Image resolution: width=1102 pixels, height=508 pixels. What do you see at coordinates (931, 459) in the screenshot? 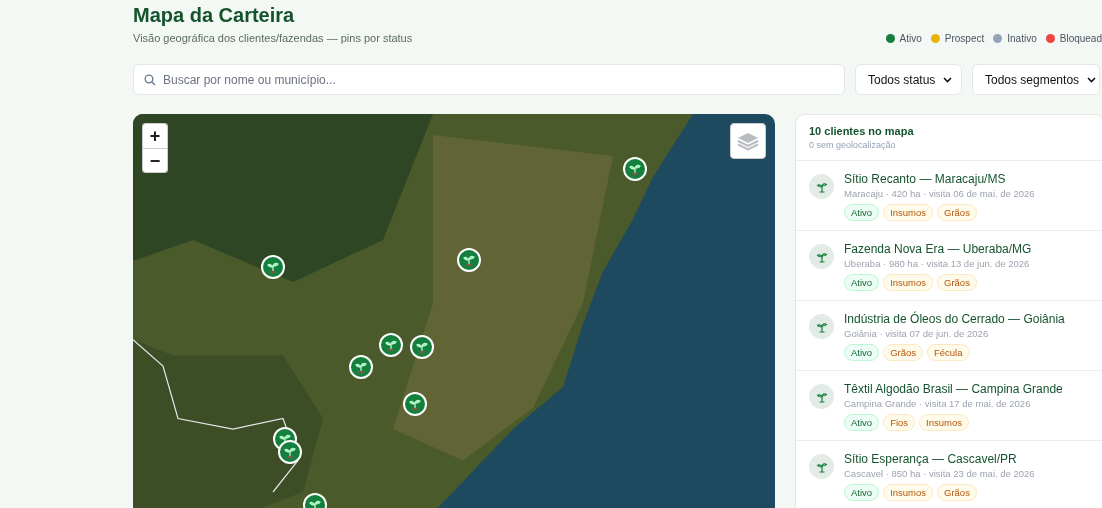
I see `client-name: Sítio Esperança — Cascavel/PR` at bounding box center [931, 459].